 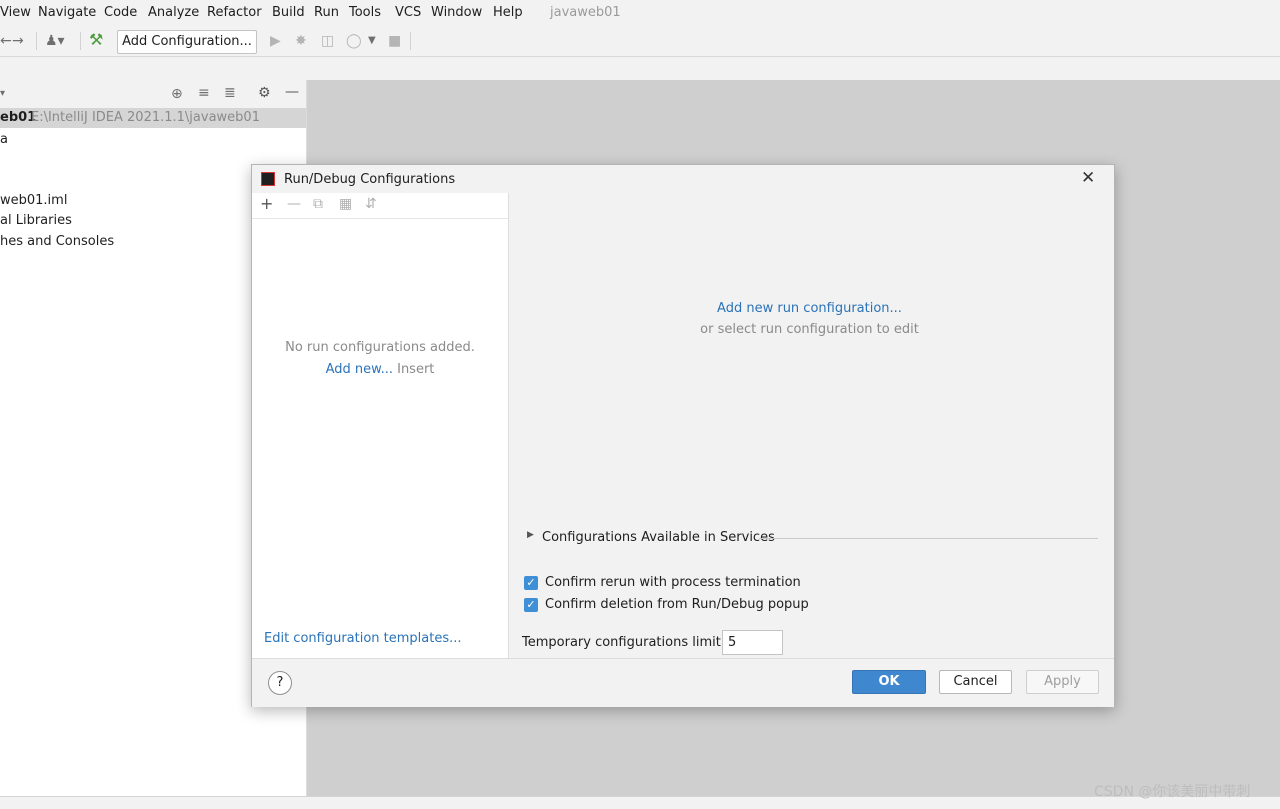 What do you see at coordinates (370, 179) in the screenshot?
I see `dialog-title: Run/Debug Configurations` at bounding box center [370, 179].